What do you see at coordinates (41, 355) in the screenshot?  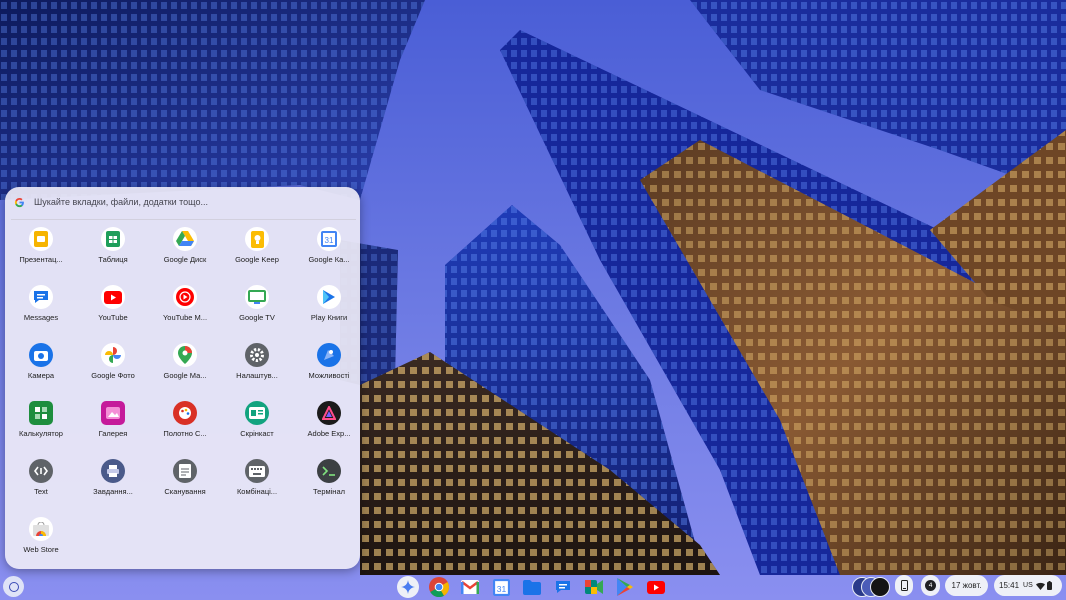 I see `camera-icon` at bounding box center [41, 355].